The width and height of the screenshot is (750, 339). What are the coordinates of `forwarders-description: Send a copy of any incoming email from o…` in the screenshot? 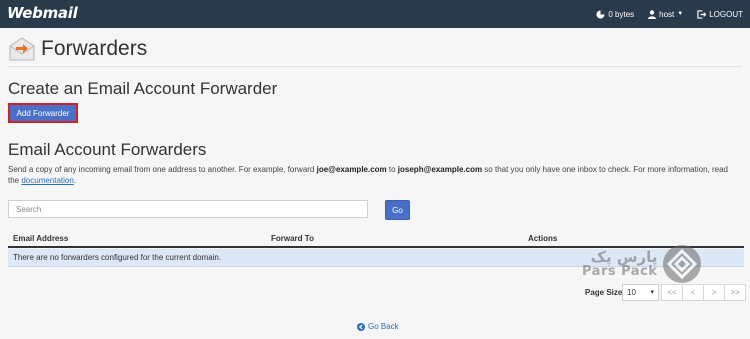 It's located at (368, 175).